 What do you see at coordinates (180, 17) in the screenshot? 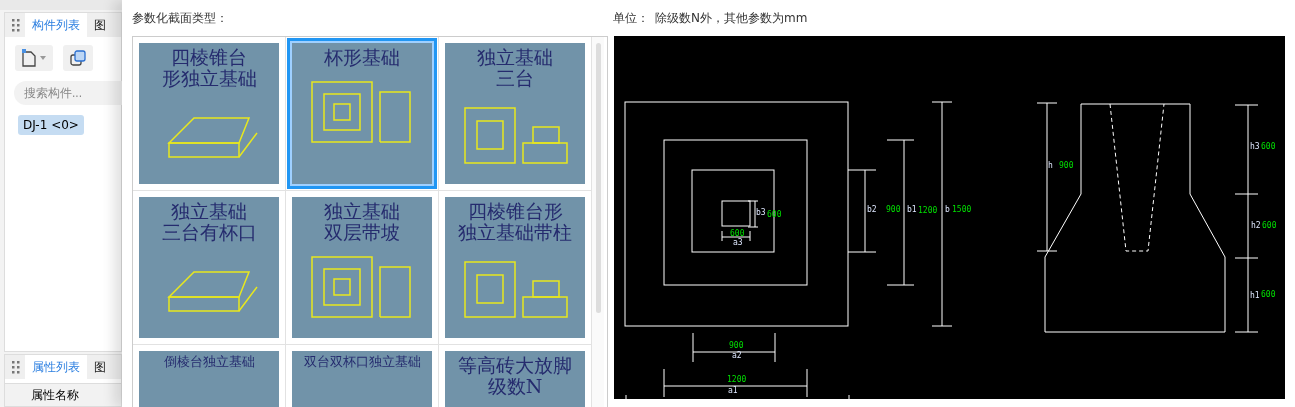
I see `section-type-label: 参数化截面类型：` at bounding box center [180, 17].